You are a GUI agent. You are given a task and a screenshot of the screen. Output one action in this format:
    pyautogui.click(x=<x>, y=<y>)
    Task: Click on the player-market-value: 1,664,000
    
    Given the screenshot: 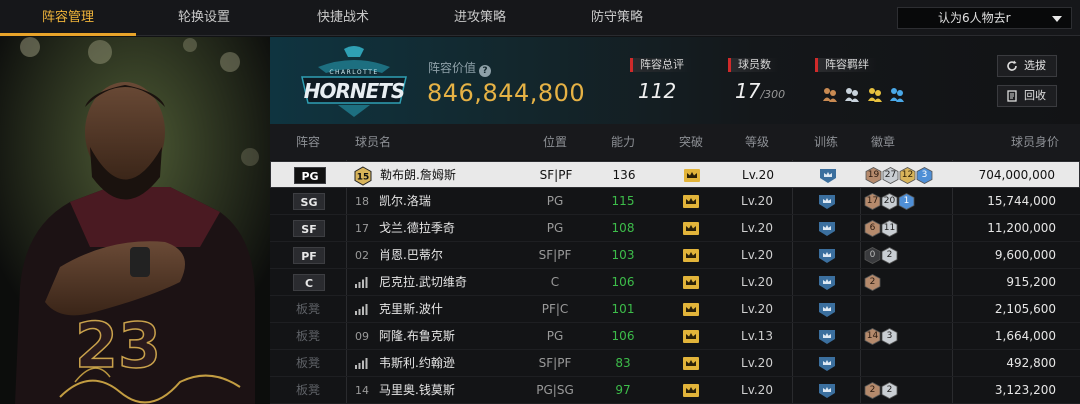 What is the action you would take?
    pyautogui.click(x=1025, y=336)
    